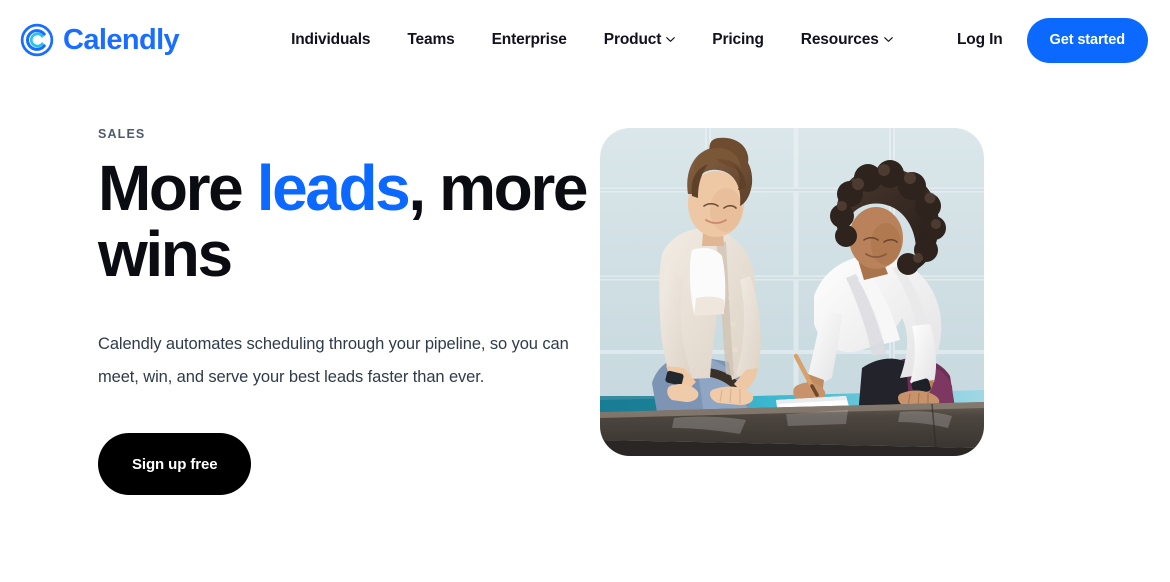 This screenshot has height=582, width=1170. Describe the element at coordinates (175, 464) in the screenshot. I see `sign-up-free-button: Sign up free` at that location.